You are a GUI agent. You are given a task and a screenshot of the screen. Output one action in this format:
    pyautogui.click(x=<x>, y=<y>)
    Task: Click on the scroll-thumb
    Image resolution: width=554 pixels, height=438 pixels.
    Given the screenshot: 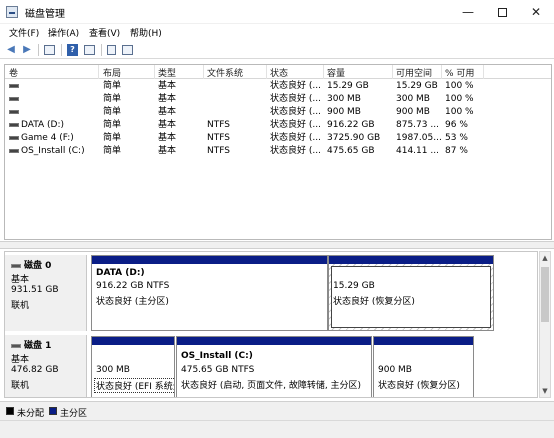 What is the action you would take?
    pyautogui.click(x=545, y=294)
    